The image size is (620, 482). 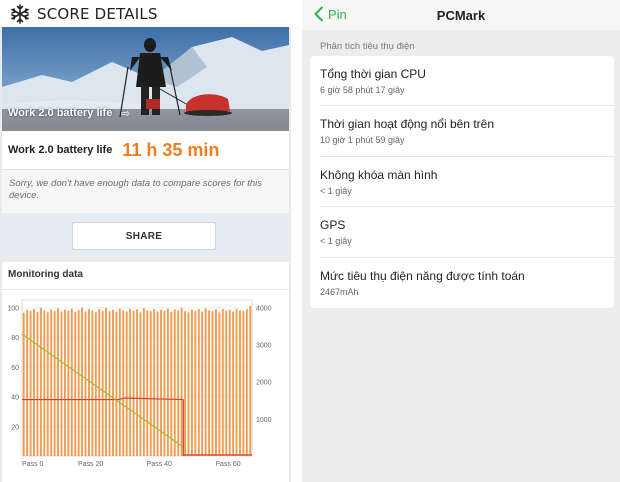 I want to click on list-item: Tổng thời gian CPU 6 giờ 58 phút 17 giây, so click(x=462, y=81).